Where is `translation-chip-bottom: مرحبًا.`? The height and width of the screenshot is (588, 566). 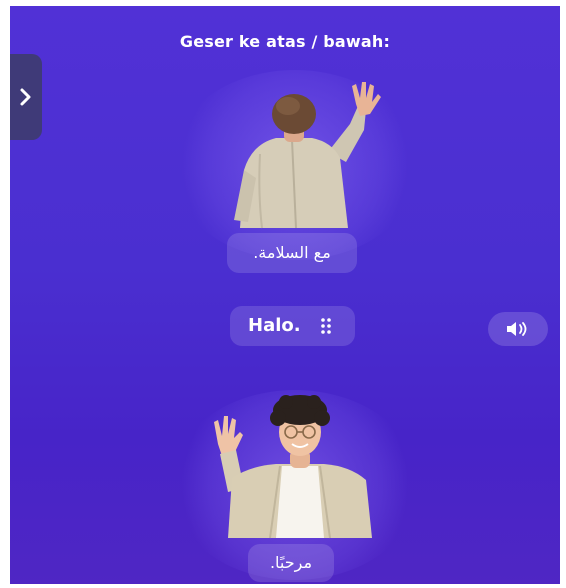
translation-chip-bottom: مرحبًا. is located at coordinates (291, 563).